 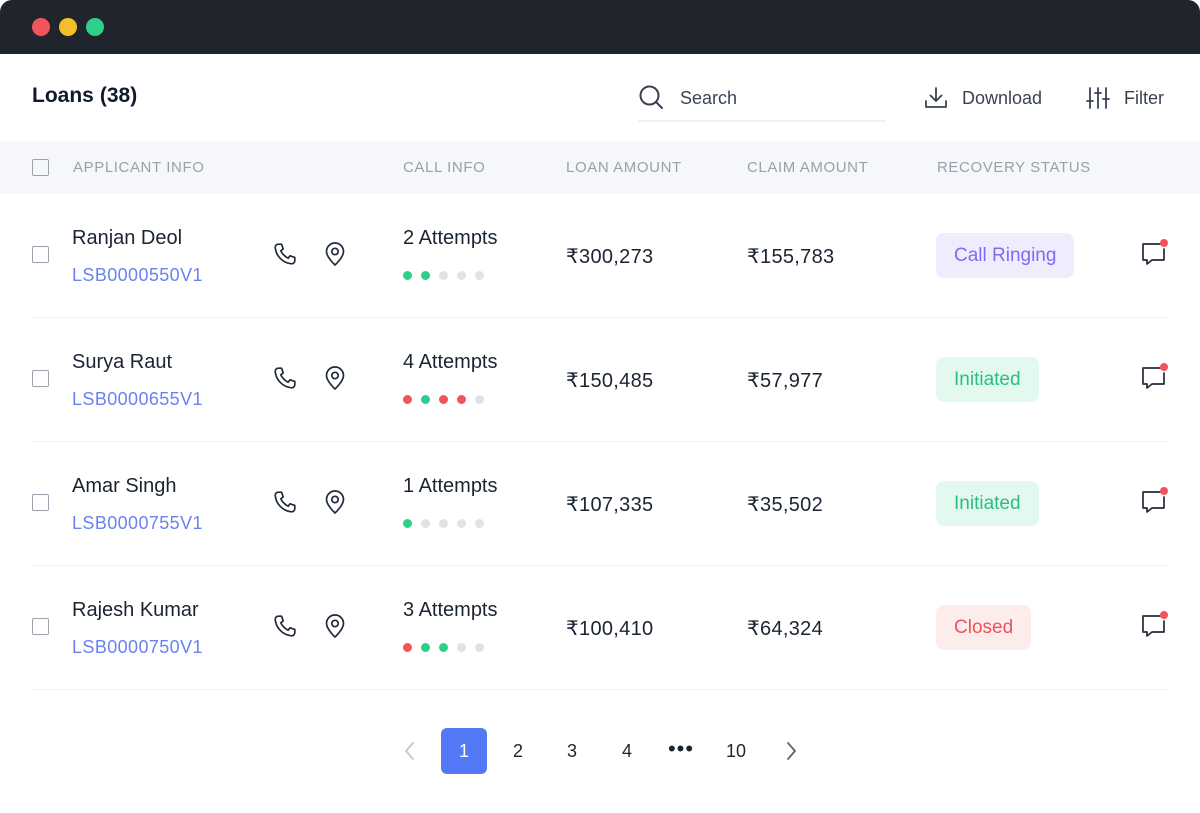 I want to click on column-header-applicant-info: APPLICANT INFO, so click(x=138, y=167).